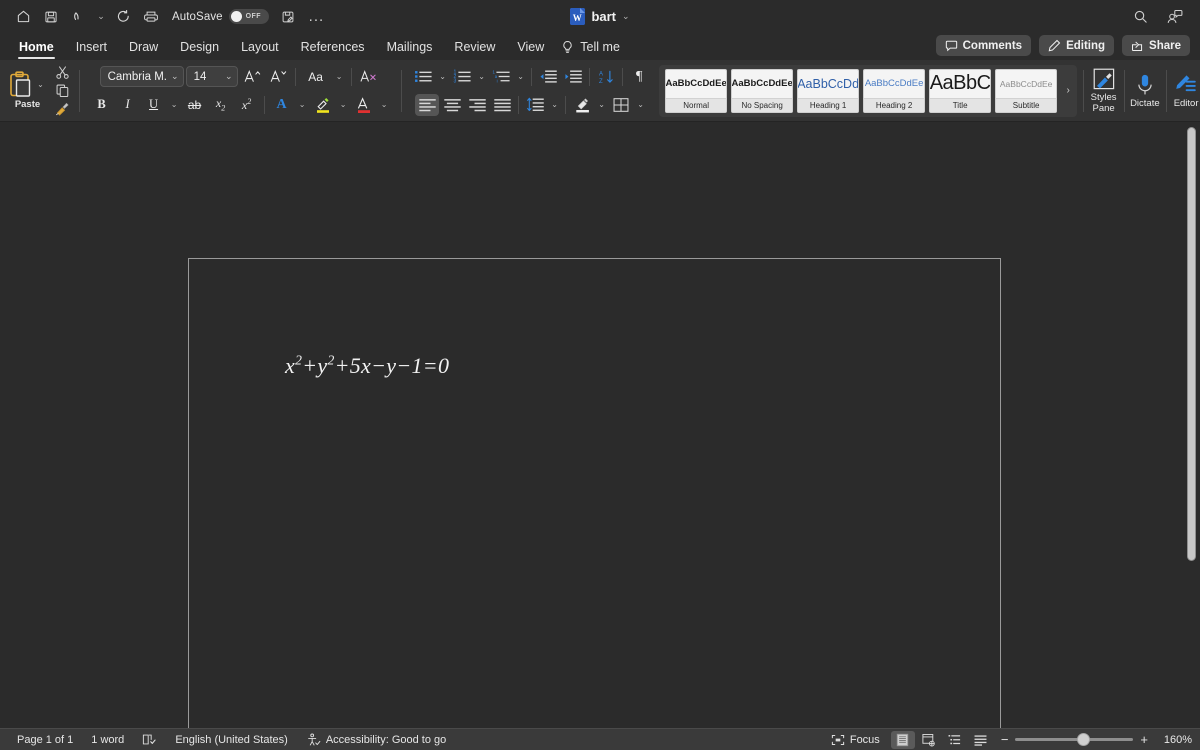 Image resolution: width=1200 pixels, height=750 pixels. What do you see at coordinates (248, 16) in the screenshot?
I see `autosave-switch: OFF` at bounding box center [248, 16].